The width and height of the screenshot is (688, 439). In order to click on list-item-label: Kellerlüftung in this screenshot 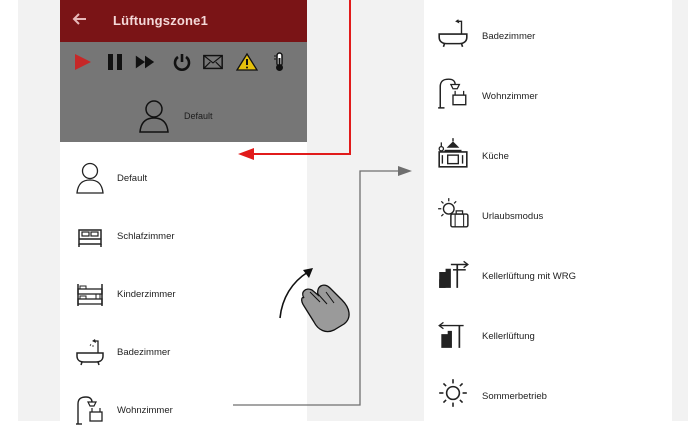, I will do `click(508, 336)`.